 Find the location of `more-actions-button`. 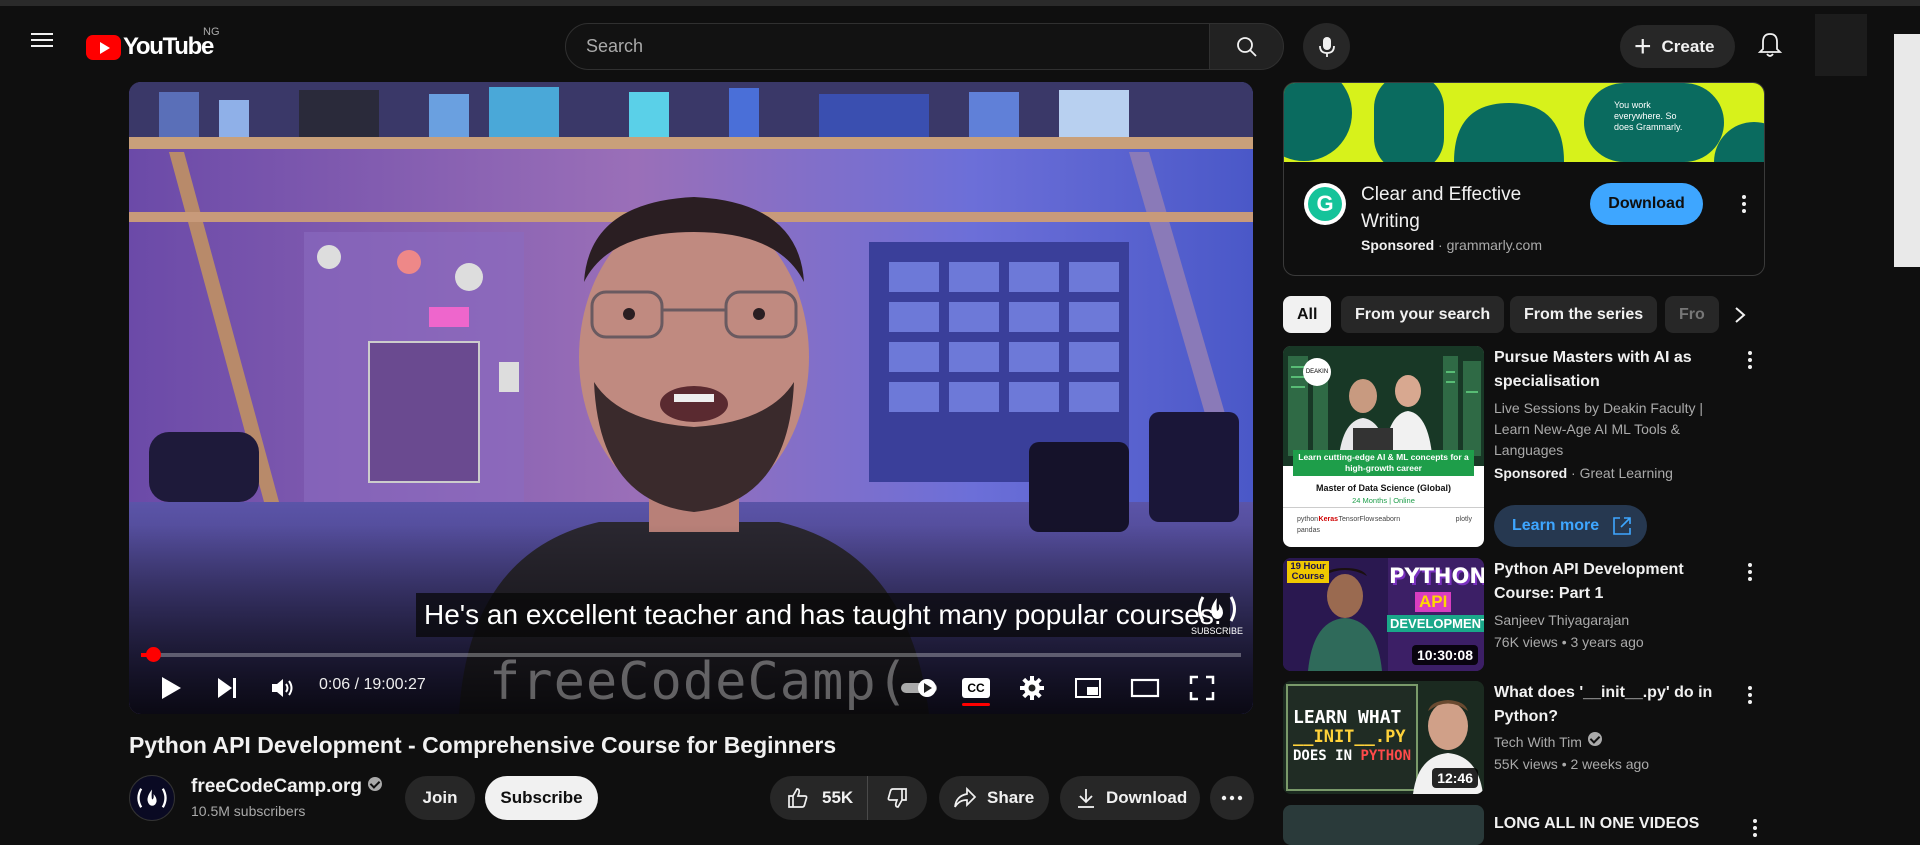

more-actions-button is located at coordinates (1232, 798).